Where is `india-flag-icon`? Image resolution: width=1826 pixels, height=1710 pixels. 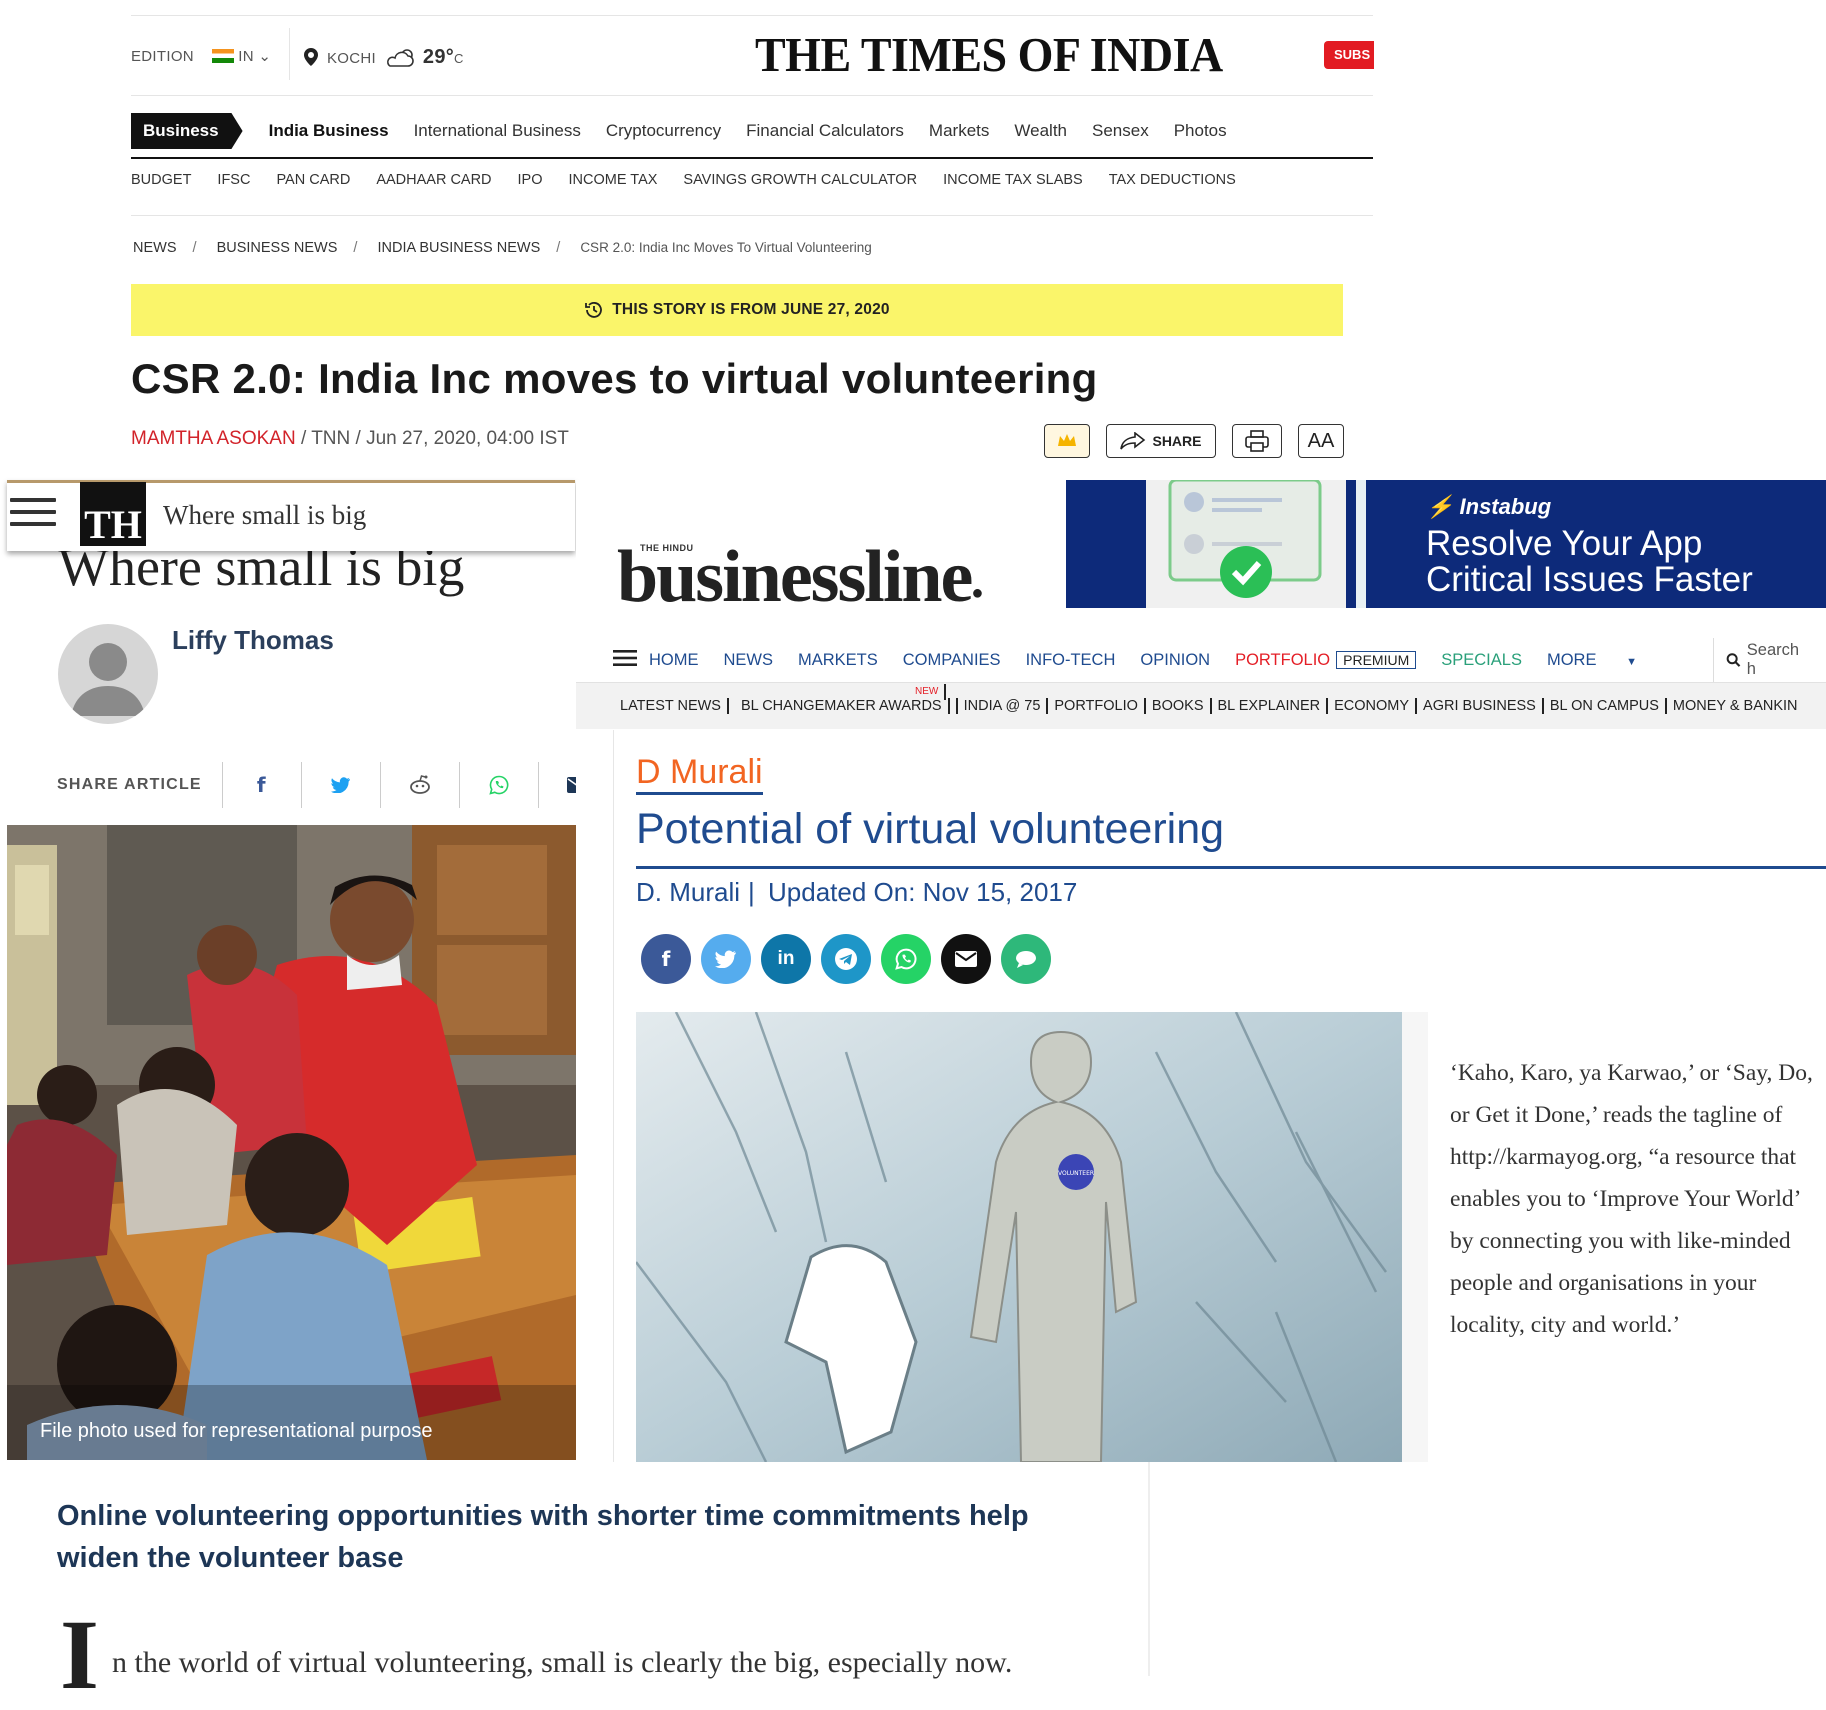
india-flag-icon is located at coordinates (222, 56).